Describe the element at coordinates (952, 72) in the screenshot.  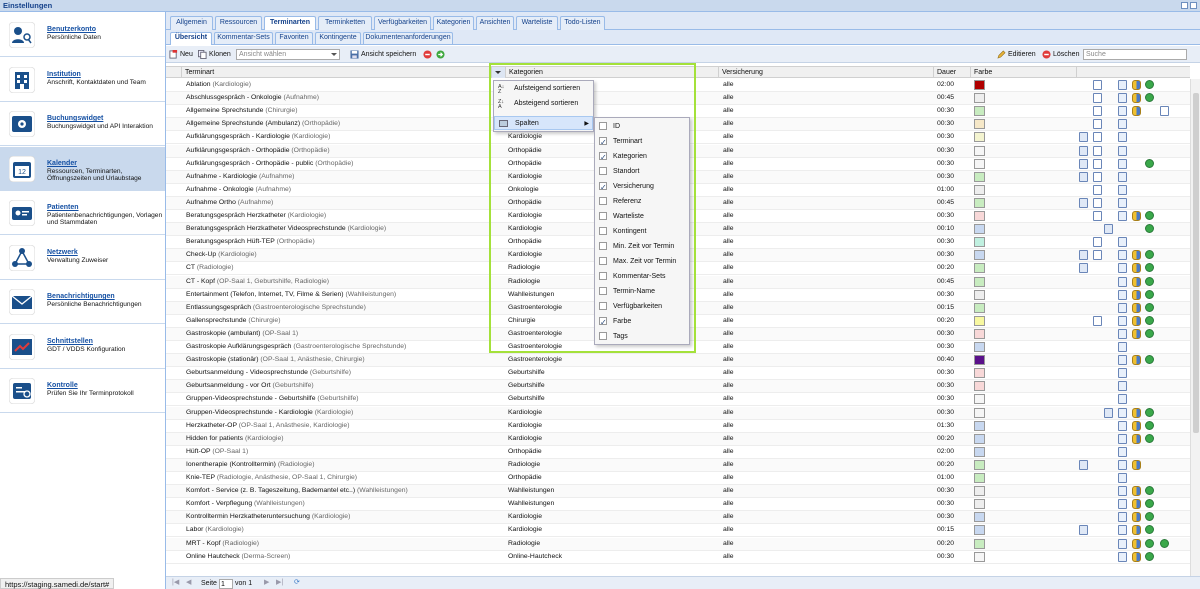
I see `header-dauer: Dauer` at that location.